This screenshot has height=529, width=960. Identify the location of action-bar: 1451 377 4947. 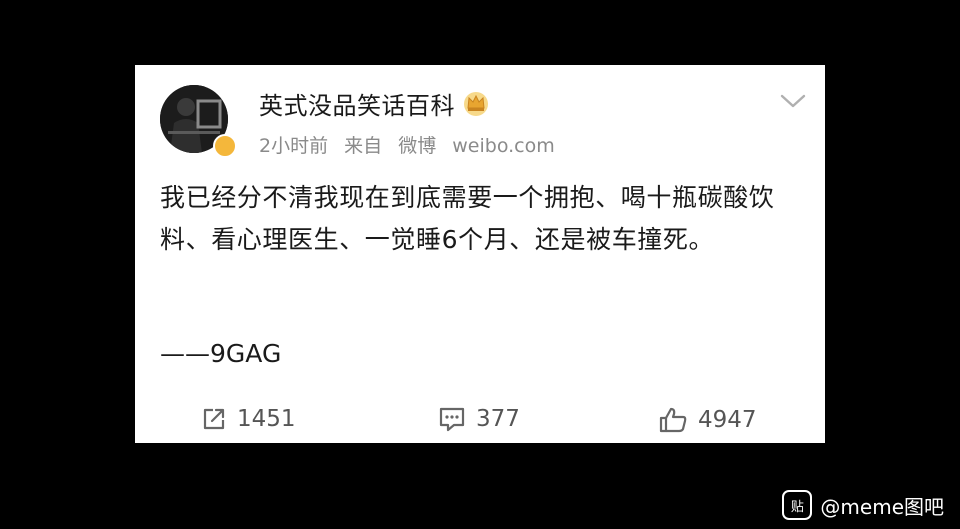
(480, 423).